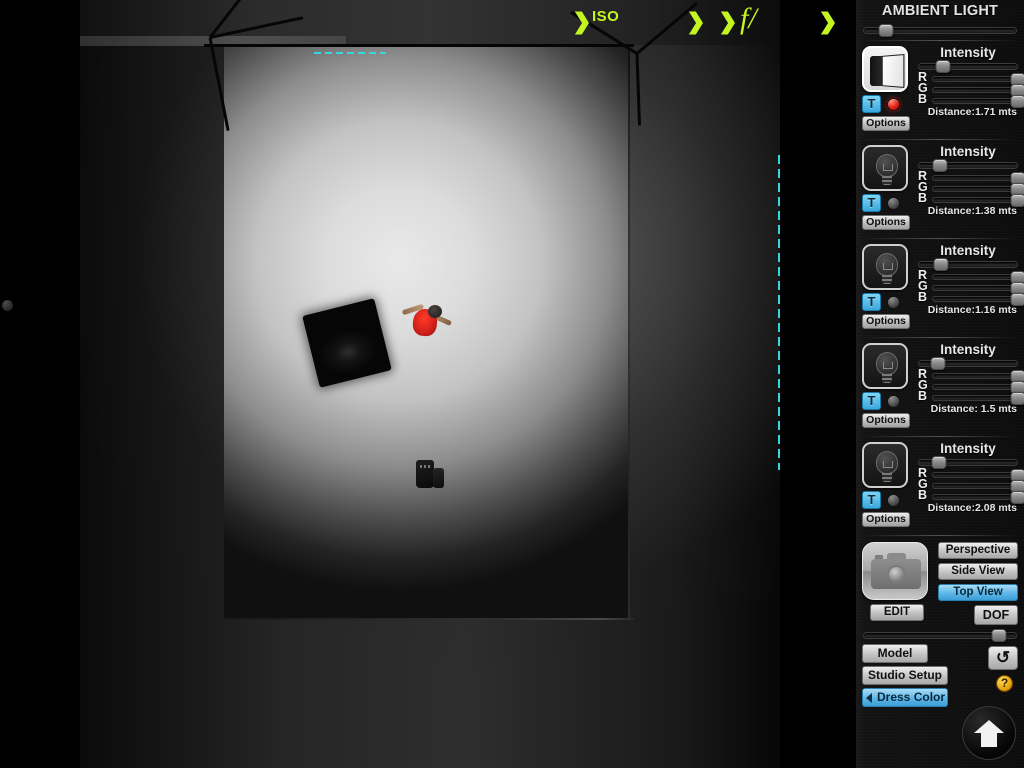 The height and width of the screenshot is (768, 1024). Describe the element at coordinates (989, 733) in the screenshot. I see `home-icon` at that location.